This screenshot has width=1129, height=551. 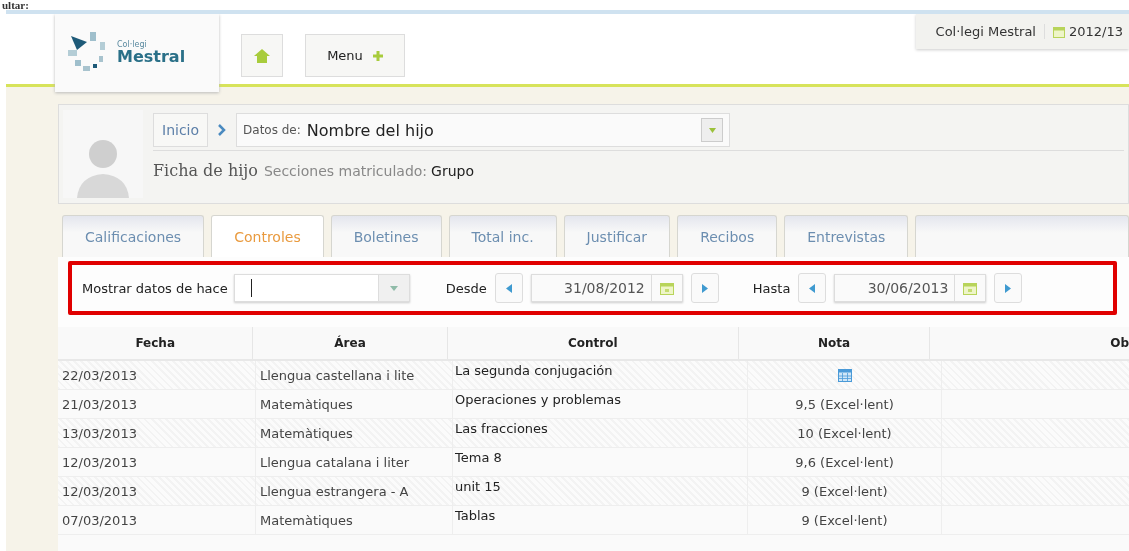 I want to click on table-row: 12/03/2013 Llengua estrangera - A unit 15 9 (Excel·lent), so click(x=593, y=491).